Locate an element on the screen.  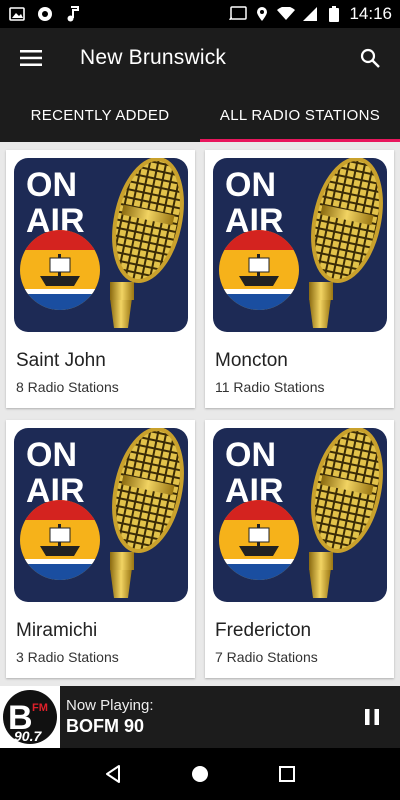
signal-icon is located at coordinates (310, 14).